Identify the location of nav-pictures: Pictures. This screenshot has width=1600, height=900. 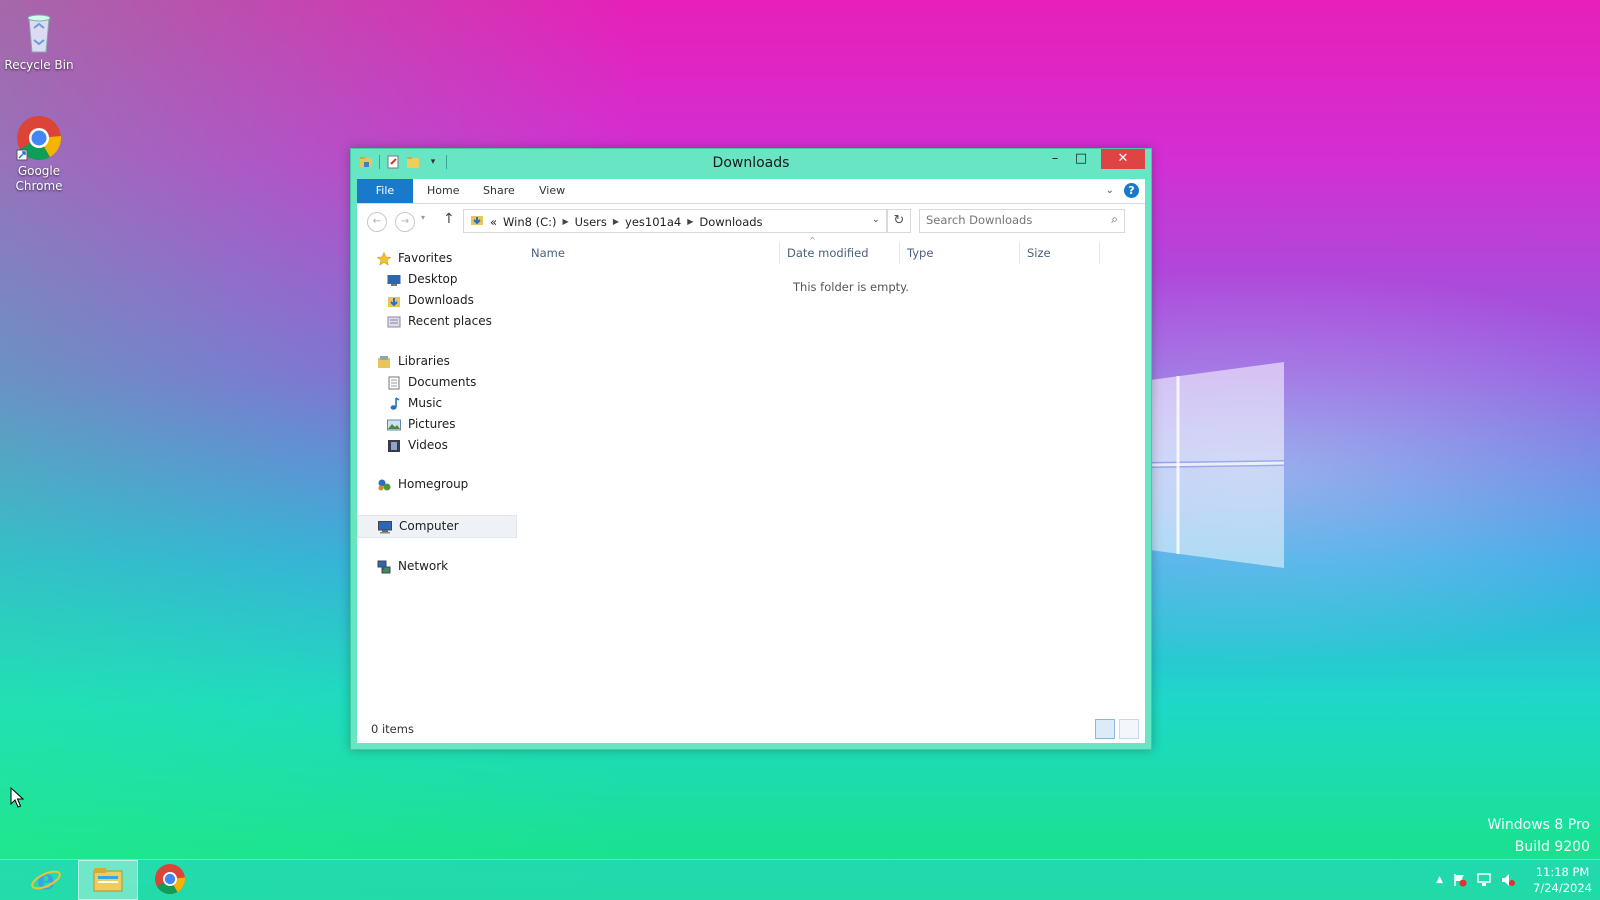
(437, 424).